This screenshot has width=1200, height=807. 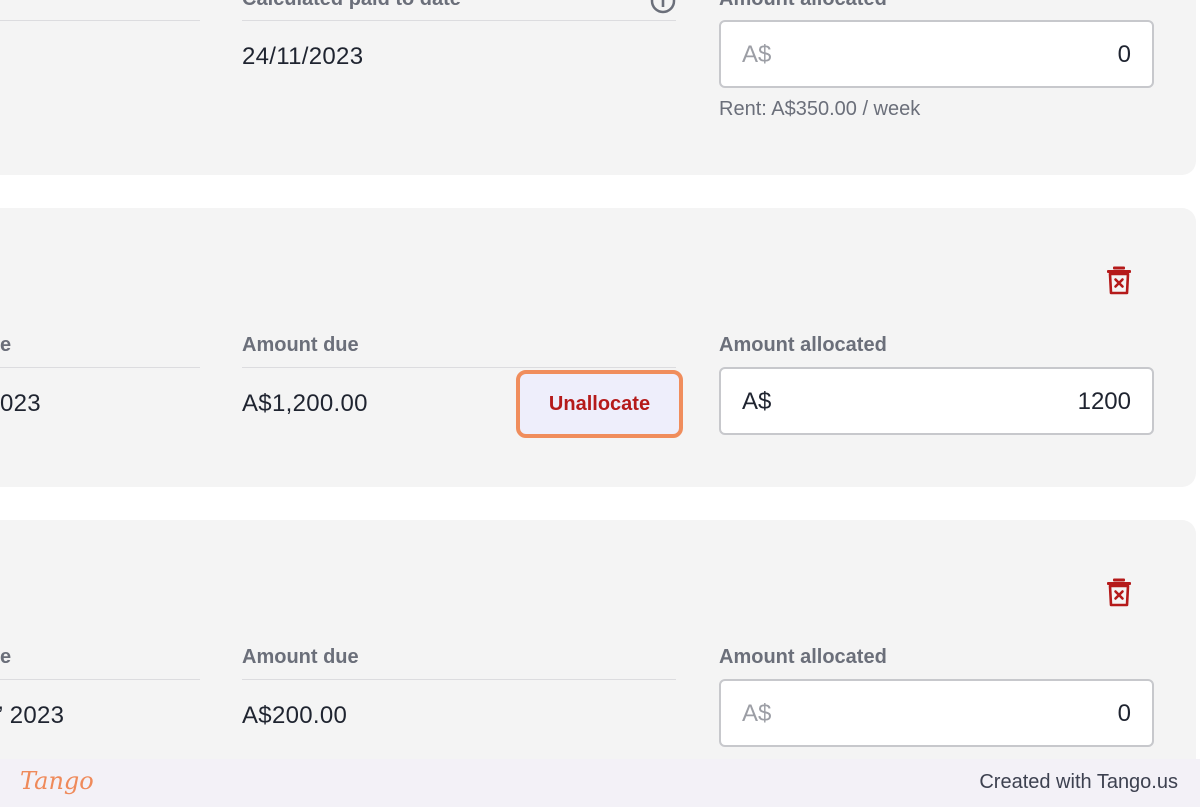 I want to click on amount-allocated-label-2: Amount allocated, so click(x=803, y=345).